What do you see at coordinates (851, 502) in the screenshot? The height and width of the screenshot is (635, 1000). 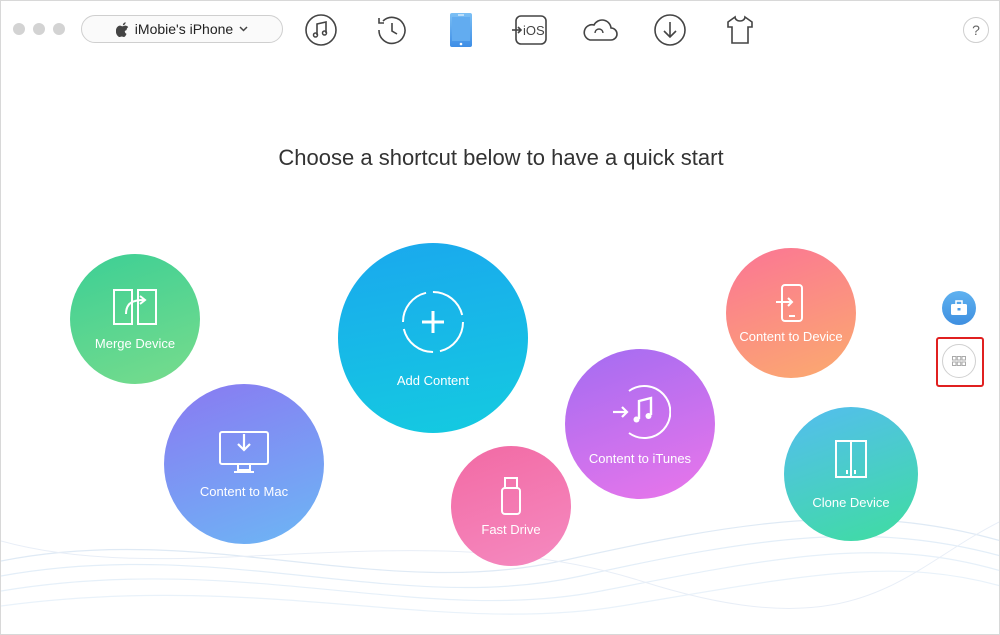 I see `clone-device-label: Clone Device` at bounding box center [851, 502].